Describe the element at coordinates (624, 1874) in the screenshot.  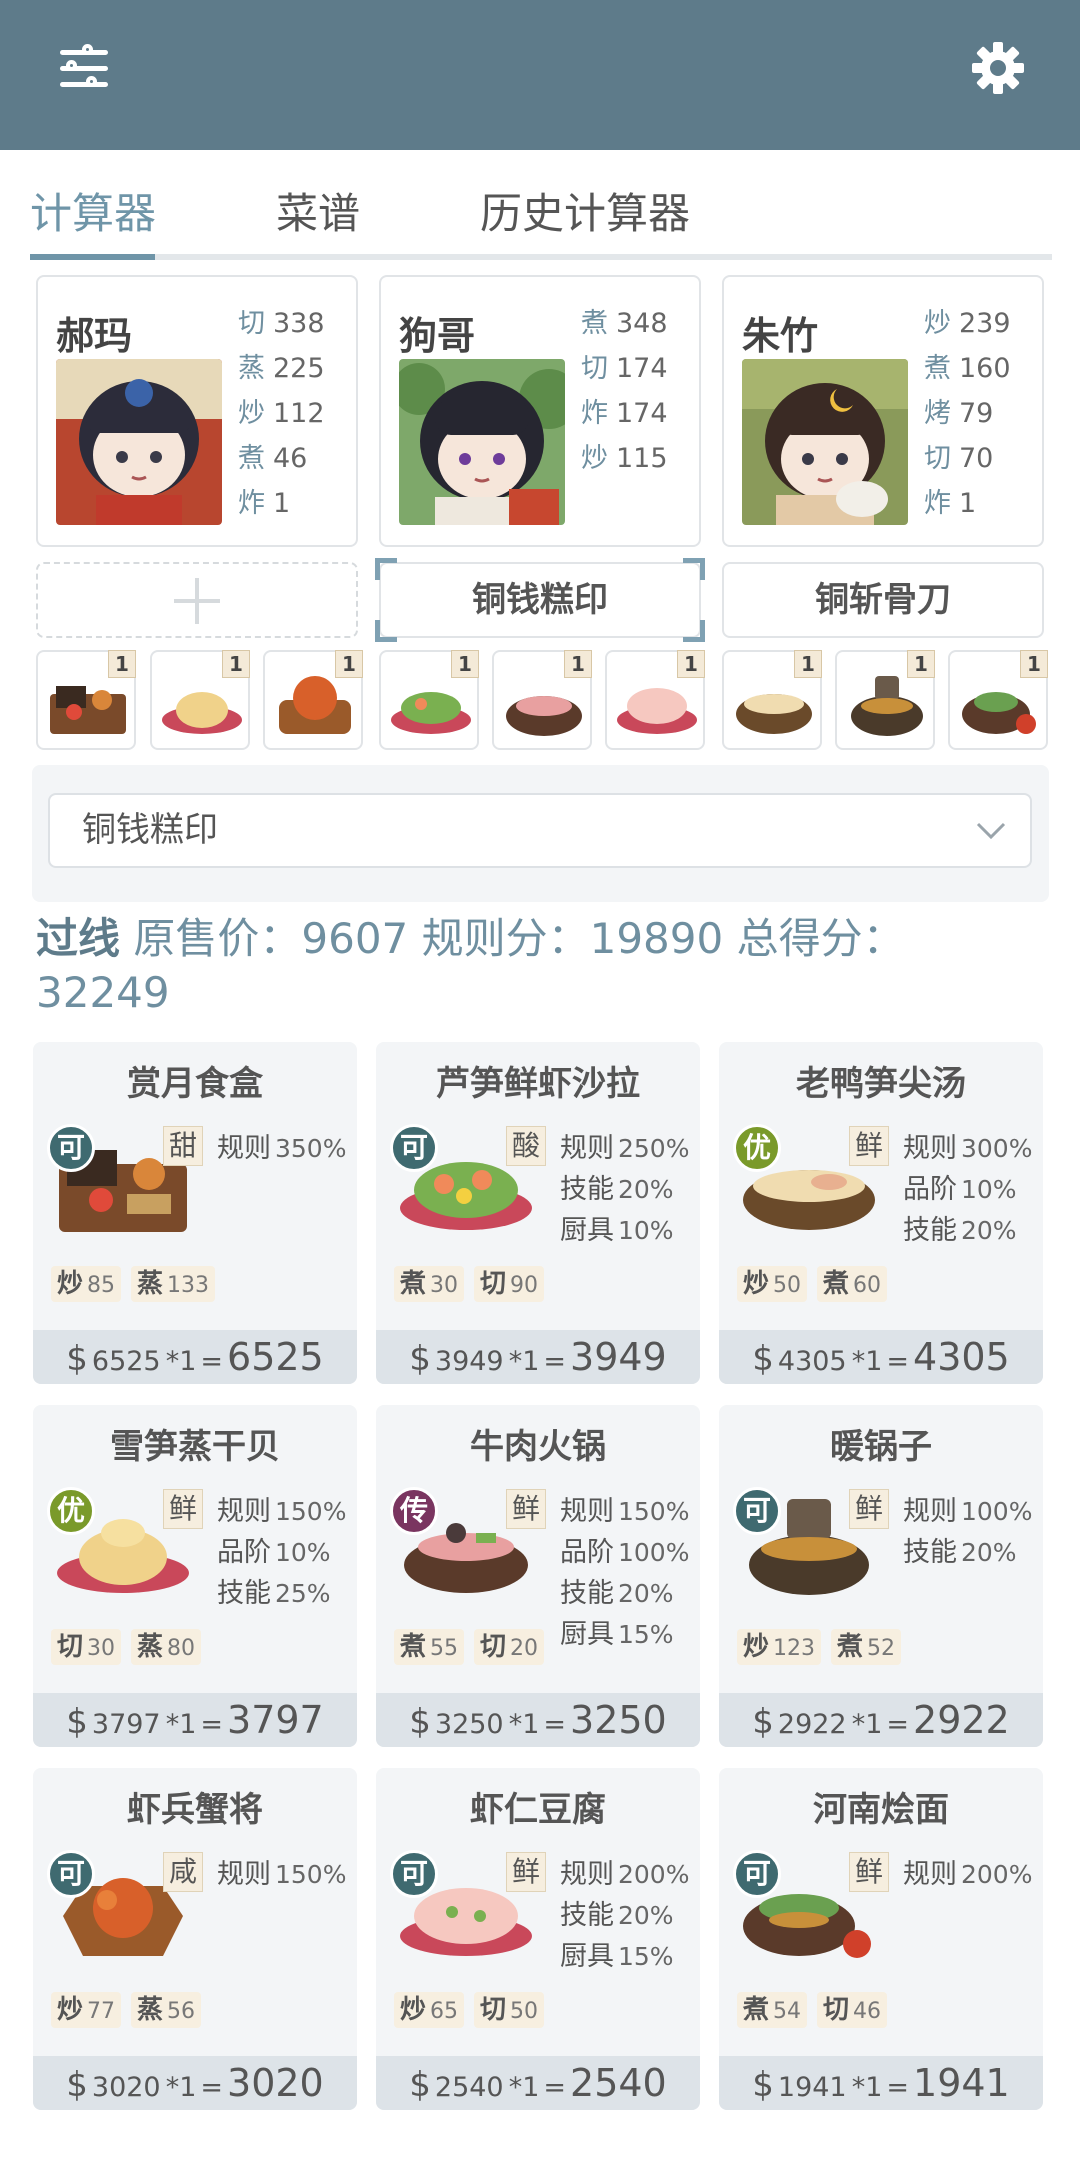
I see `rule-row: 规则 200%` at that location.